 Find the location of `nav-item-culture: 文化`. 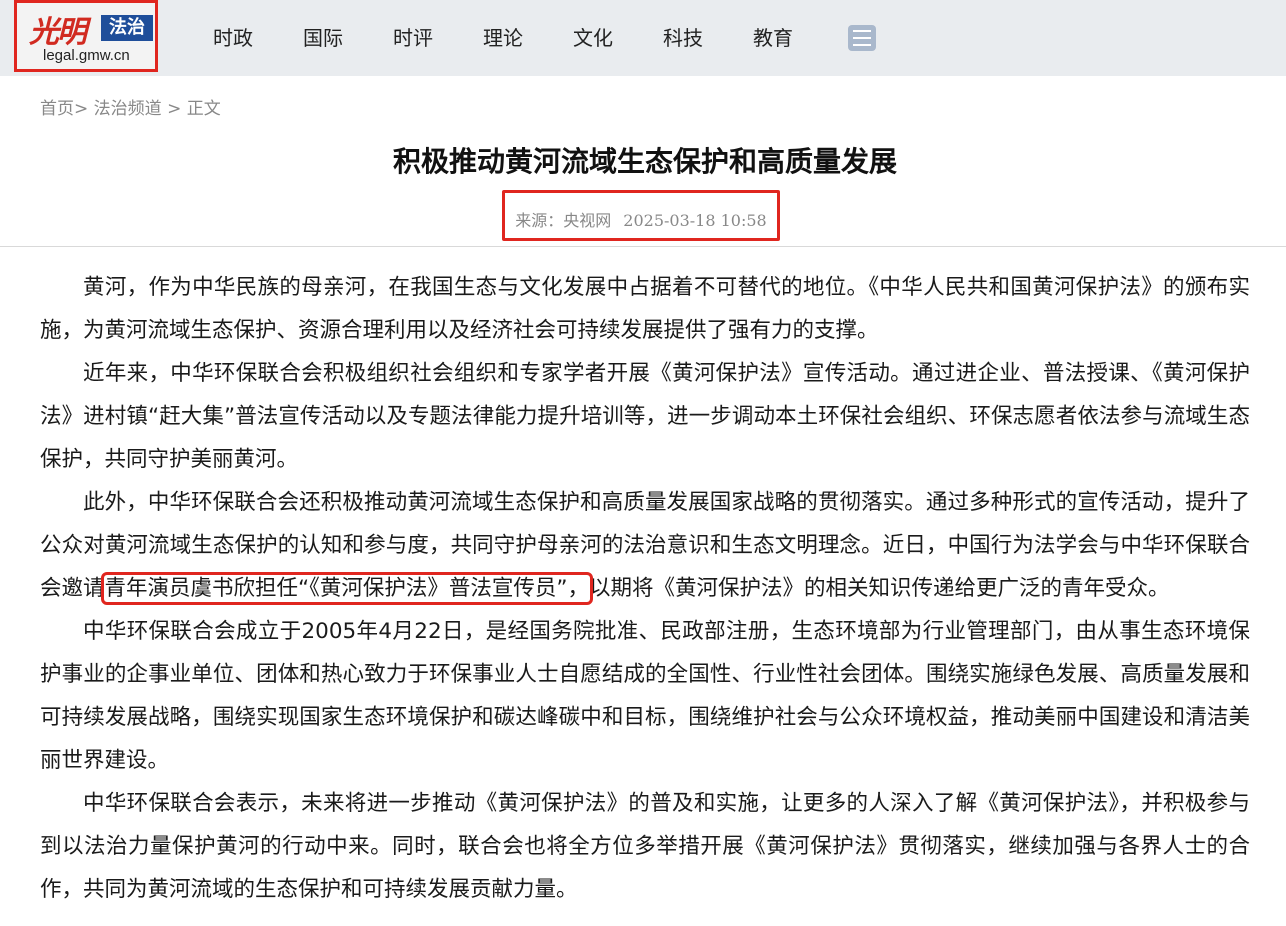

nav-item-culture: 文化 is located at coordinates (593, 38).